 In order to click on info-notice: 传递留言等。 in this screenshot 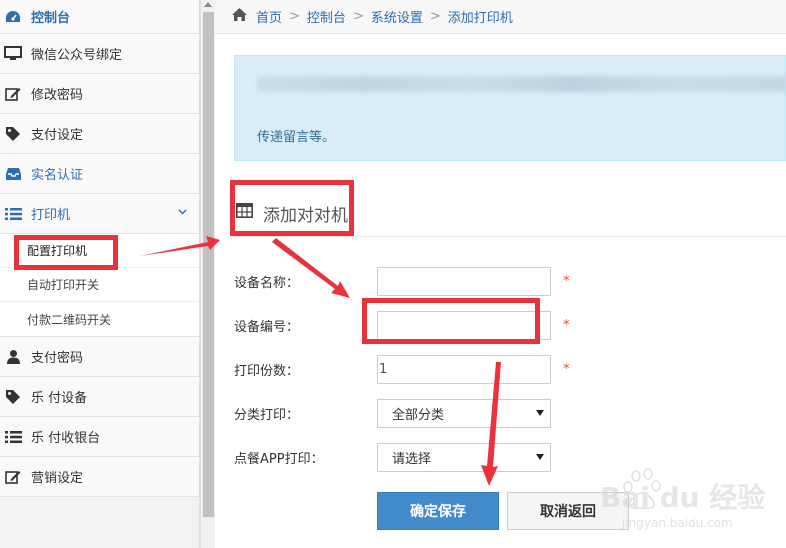, I will do `click(510, 108)`.